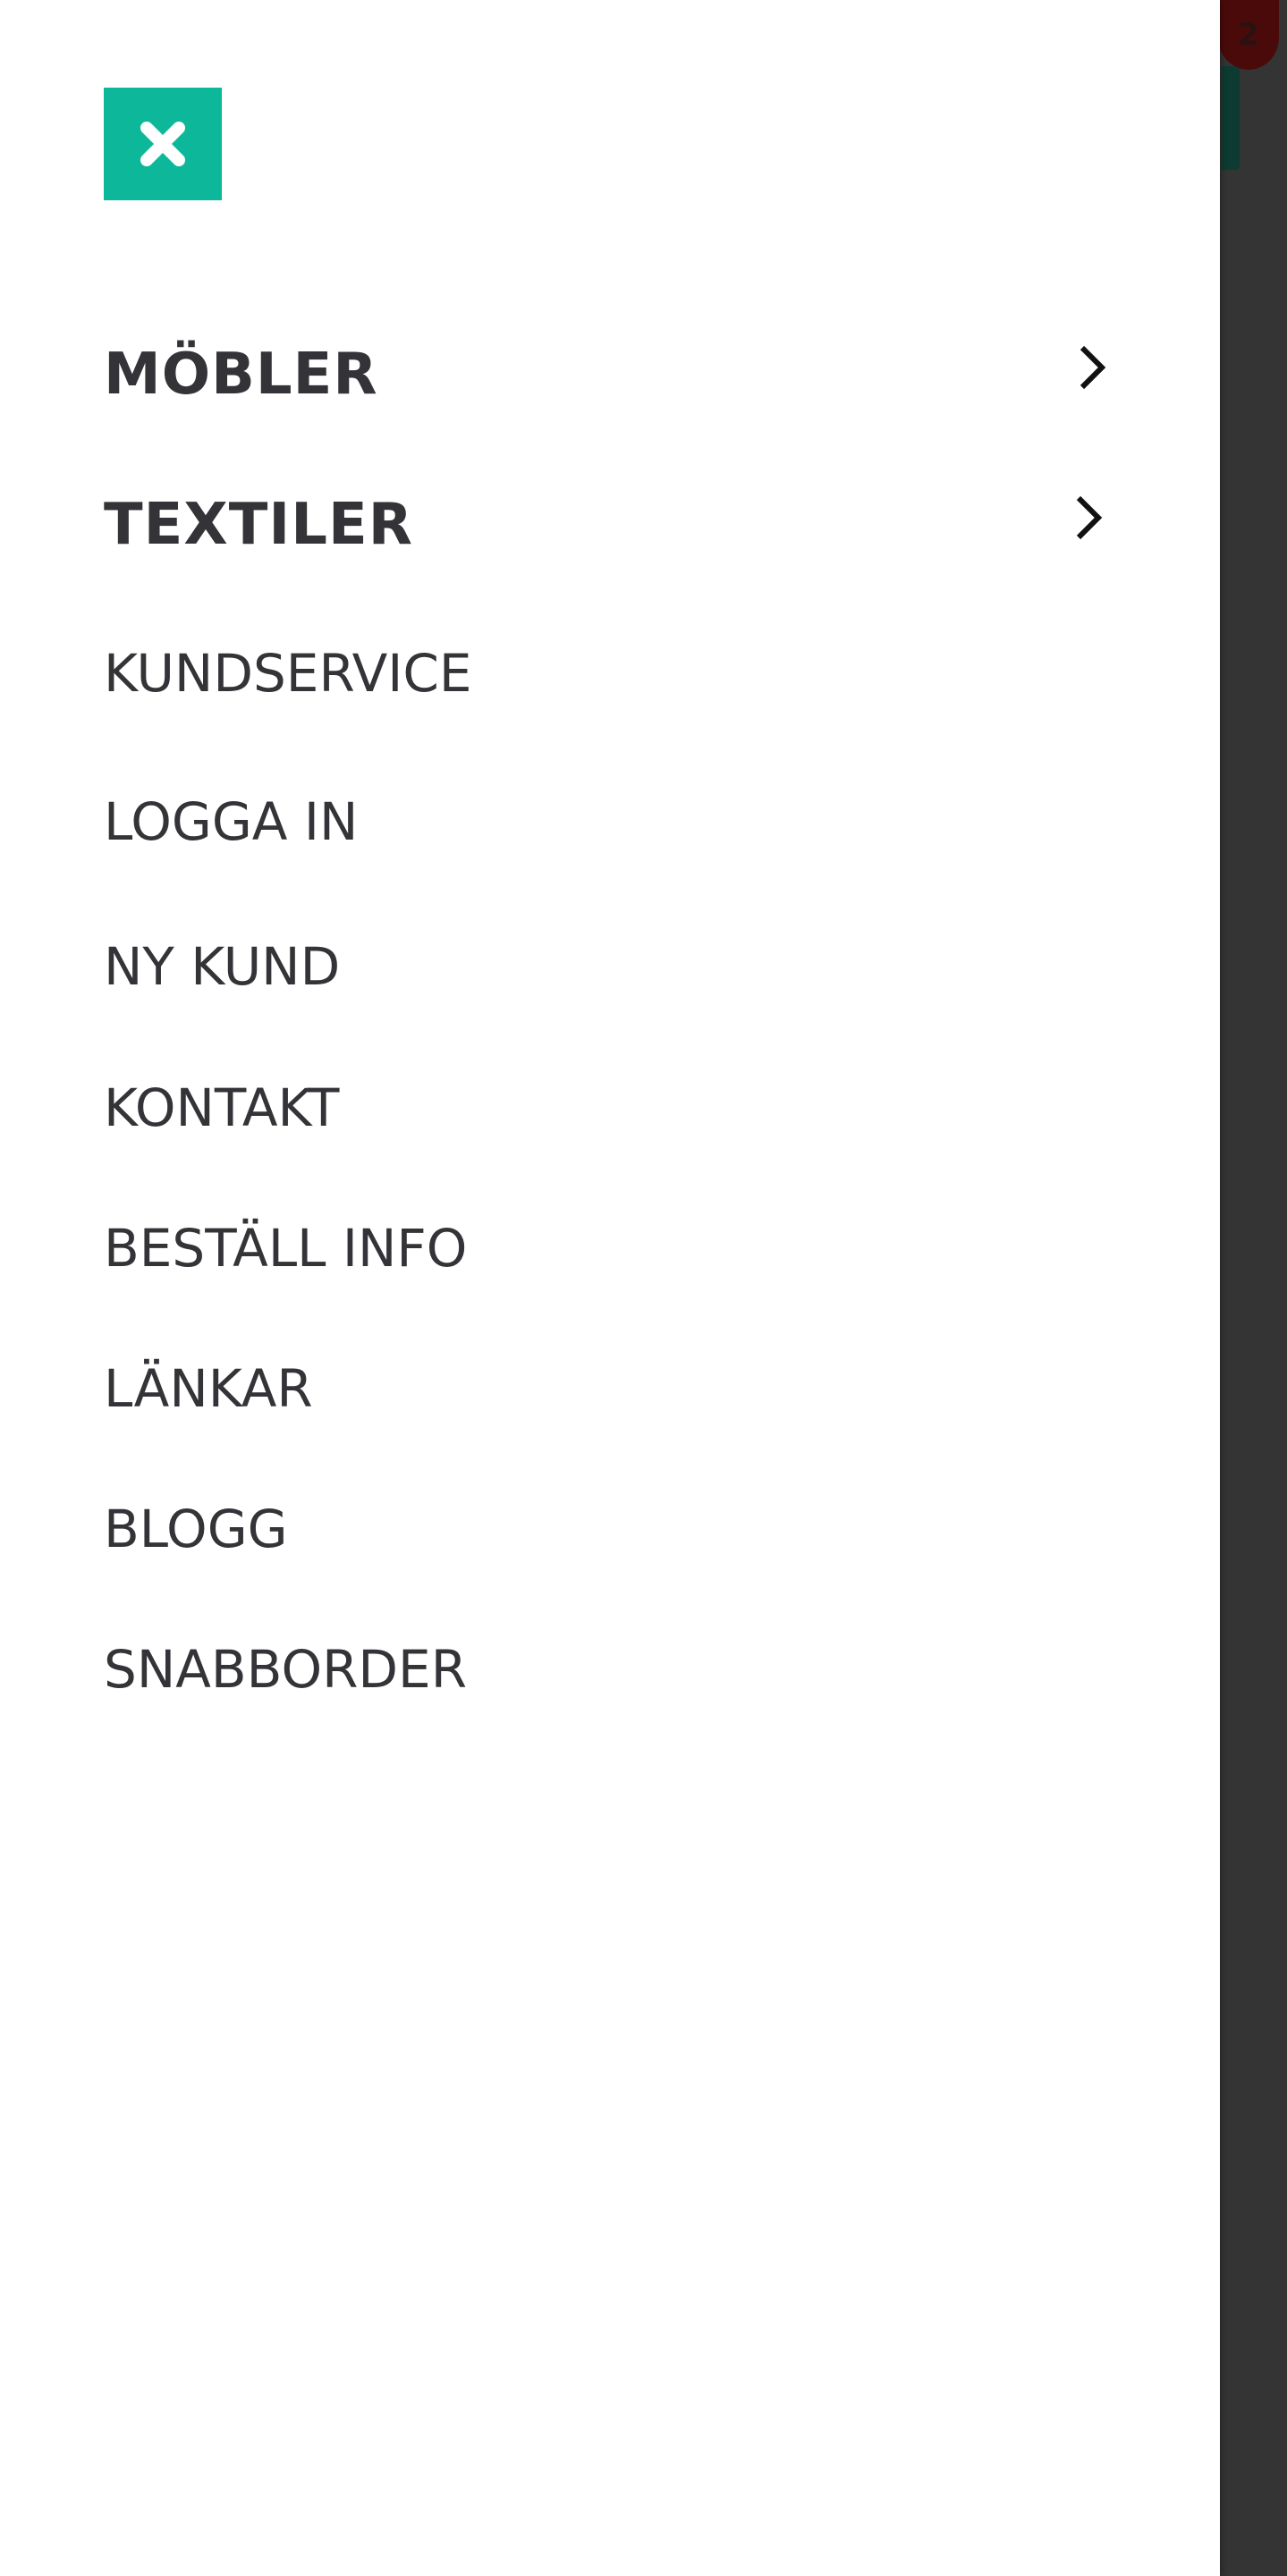  Describe the element at coordinates (286, 1248) in the screenshot. I see `menu-item-label: BESTÄLL INFO` at that location.